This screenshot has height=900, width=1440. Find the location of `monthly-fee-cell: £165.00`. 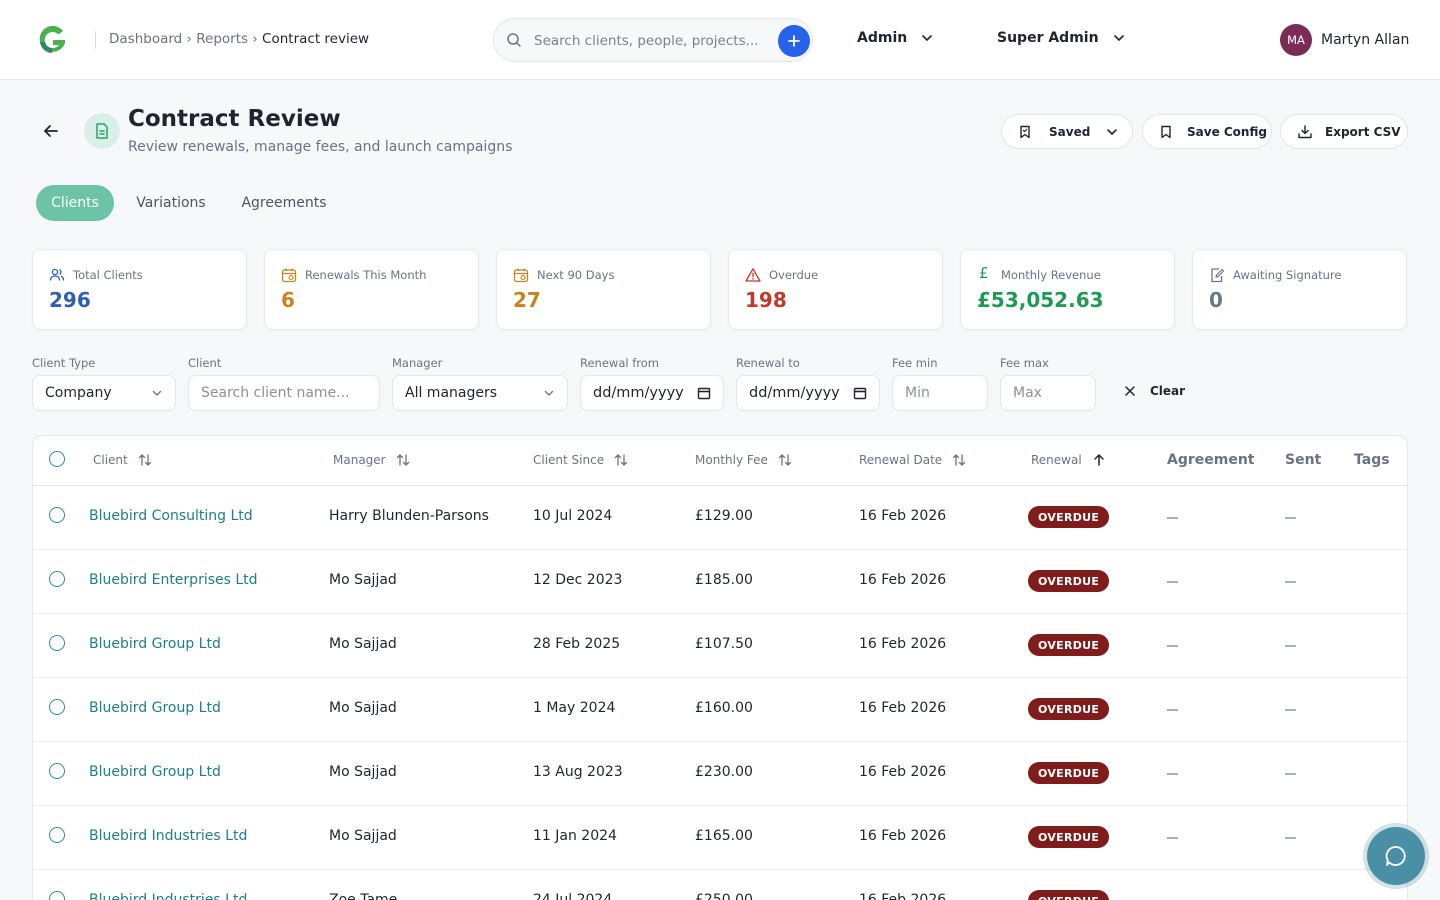

monthly-fee-cell: £165.00 is located at coordinates (724, 836).